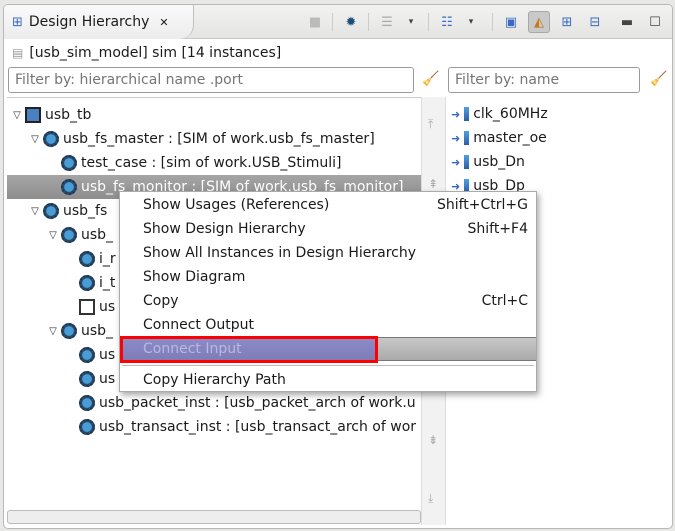  I want to click on model-info: ▤ [usb_sim_model] sim [14 instances], so click(146, 53).